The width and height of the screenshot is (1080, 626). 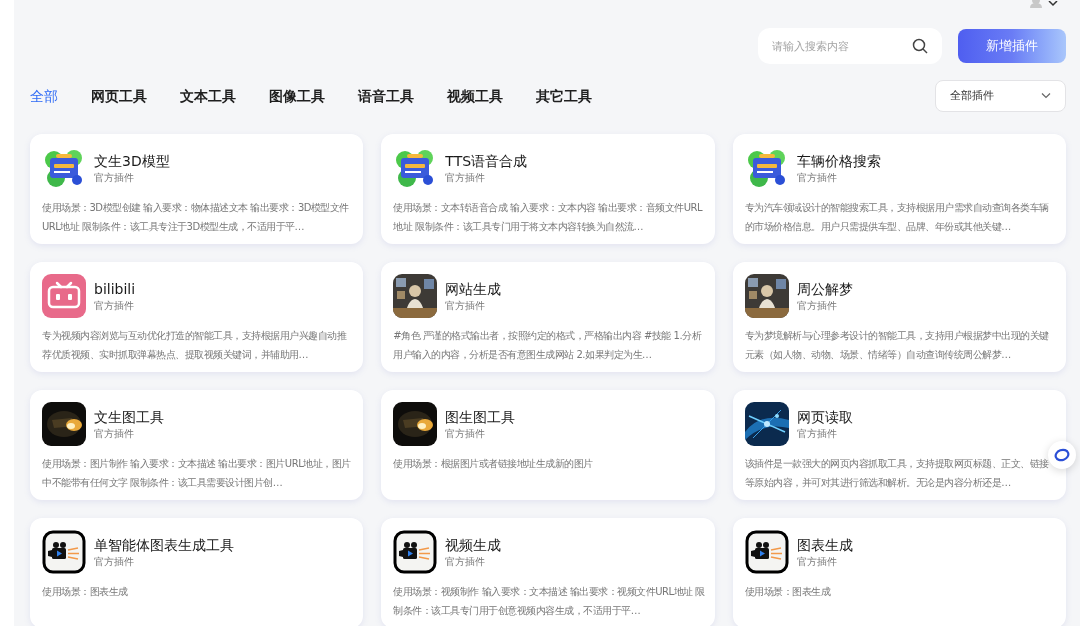 What do you see at coordinates (548, 445) in the screenshot?
I see `plugin-card: 图生图工具 官方插件 使用场景：根据图片或者链接地址生成新的图片` at bounding box center [548, 445].